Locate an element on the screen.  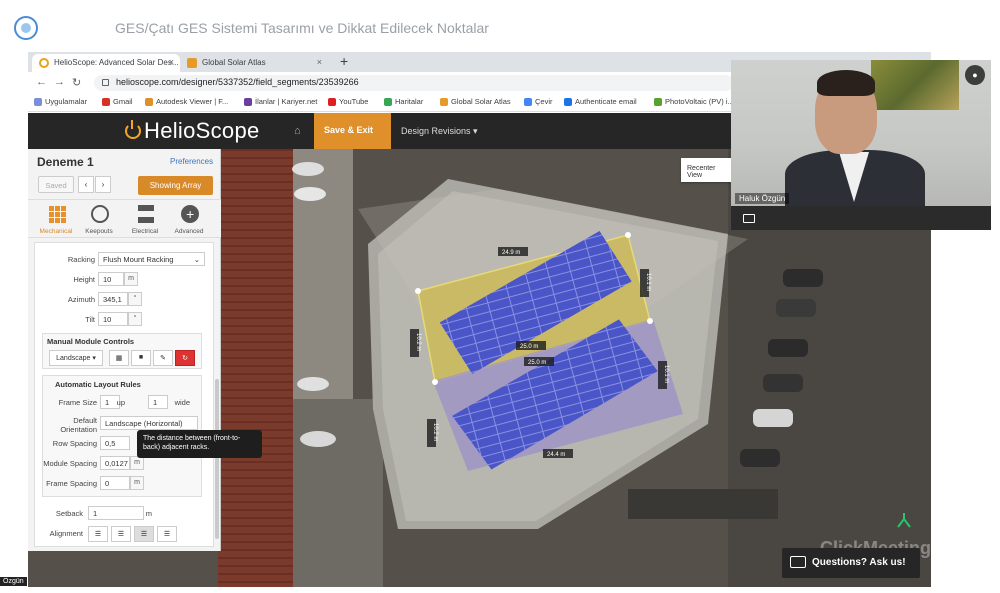
frame-spacing-unit: m is located at coordinates (137, 483).